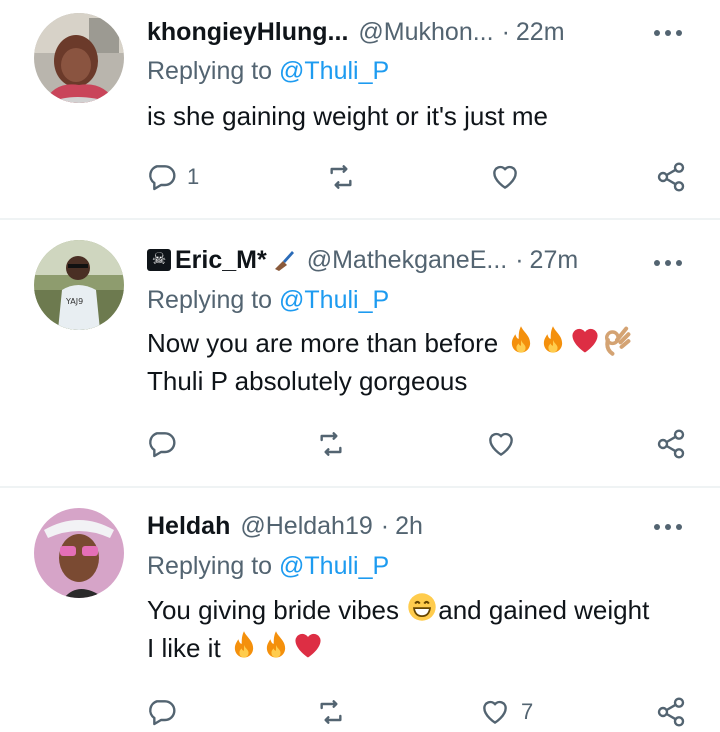 This screenshot has width=720, height=732. I want to click on tweet-text-line: is she gaining weight or it's just me, so click(347, 116).